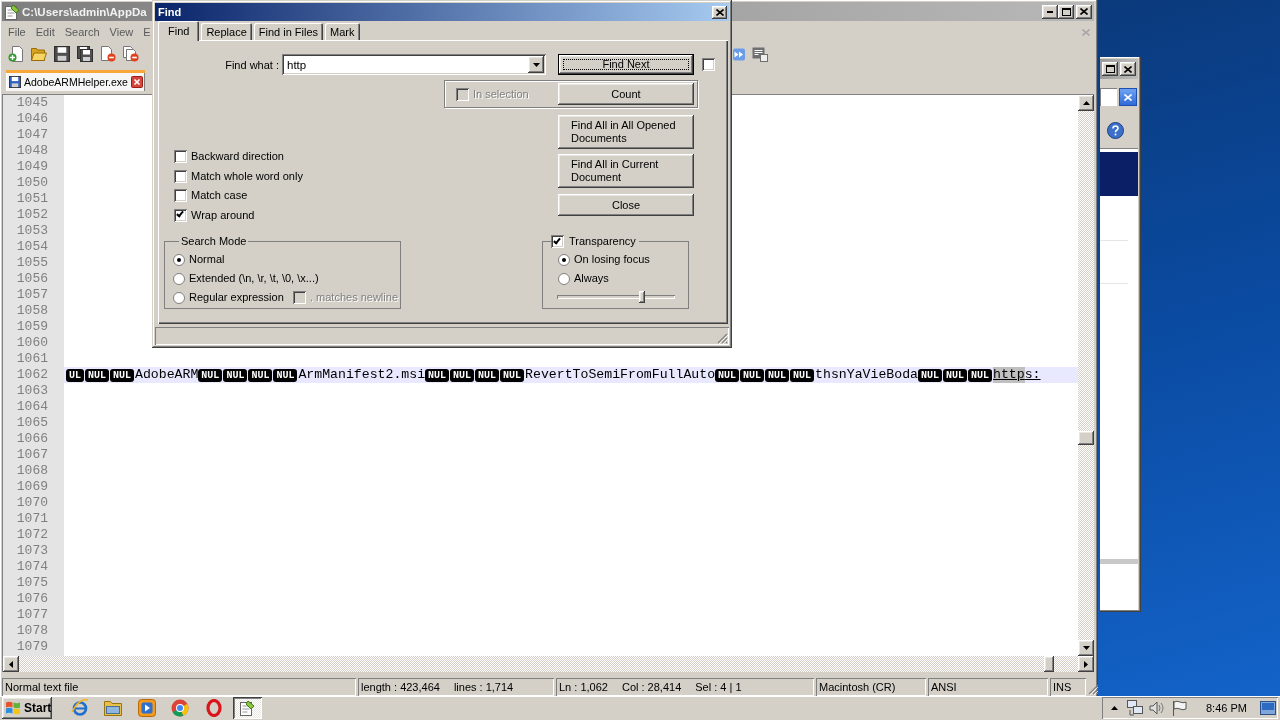  Describe the element at coordinates (1086, 648) in the screenshot. I see `scroll-down-button` at that location.